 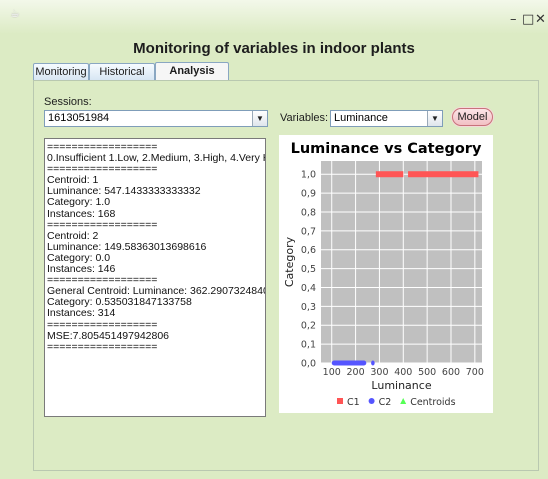 What do you see at coordinates (308, 269) in the screenshot?
I see `y-tick-label: 0,5` at bounding box center [308, 269].